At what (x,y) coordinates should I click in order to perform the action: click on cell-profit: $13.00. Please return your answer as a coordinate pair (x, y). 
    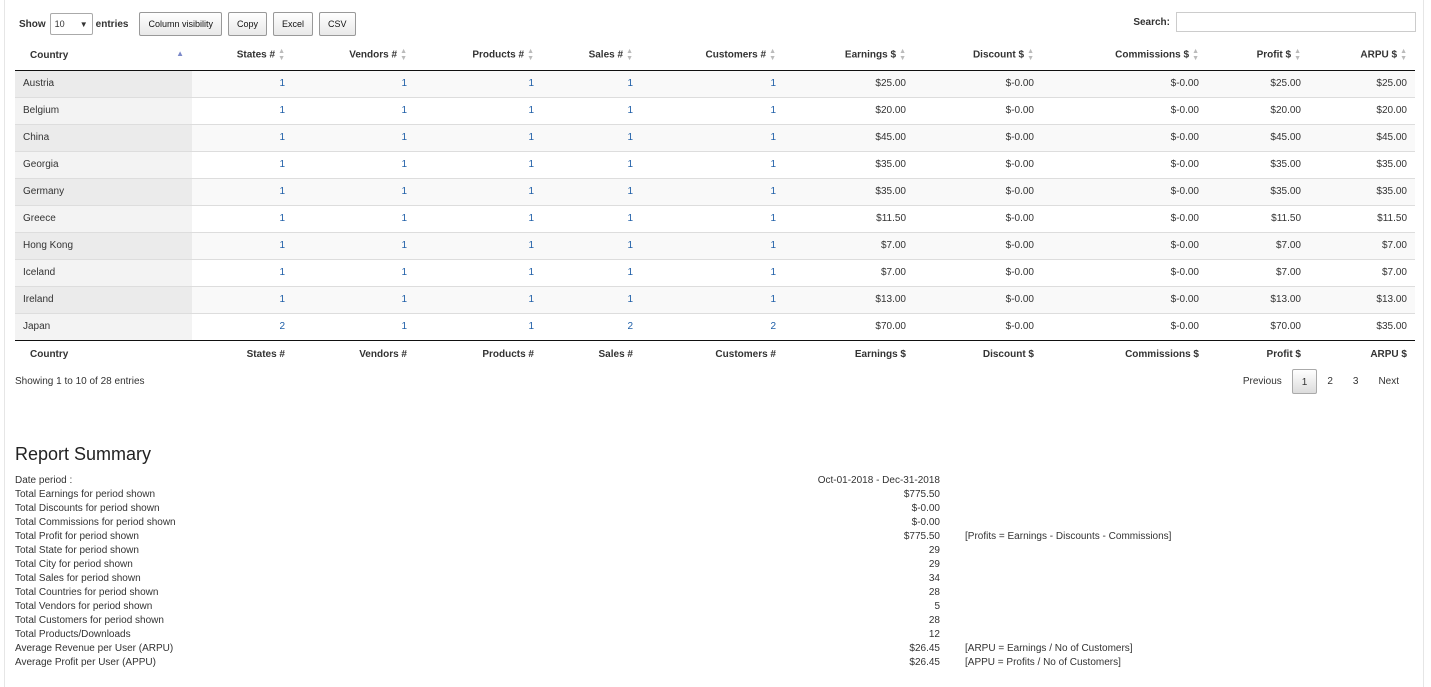
    Looking at the image, I should click on (1258, 299).